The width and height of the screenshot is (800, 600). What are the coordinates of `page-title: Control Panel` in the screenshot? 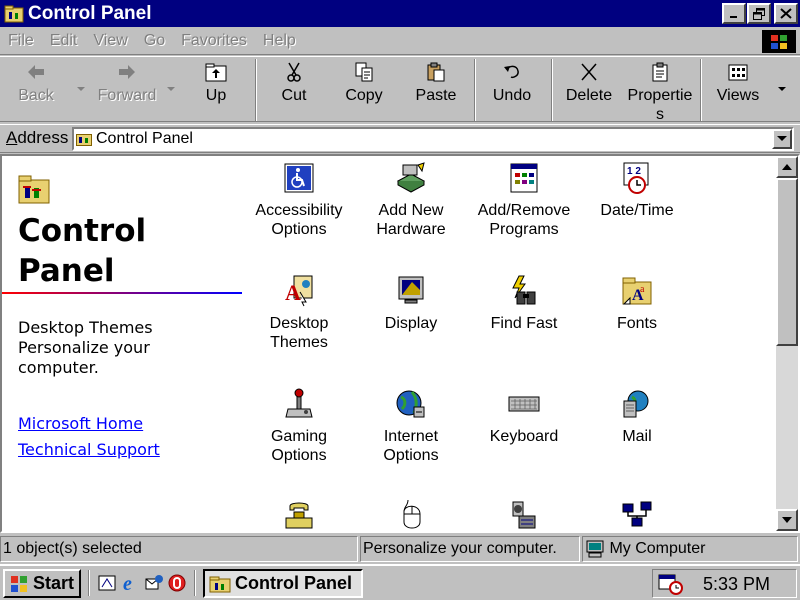 It's located at (82, 251).